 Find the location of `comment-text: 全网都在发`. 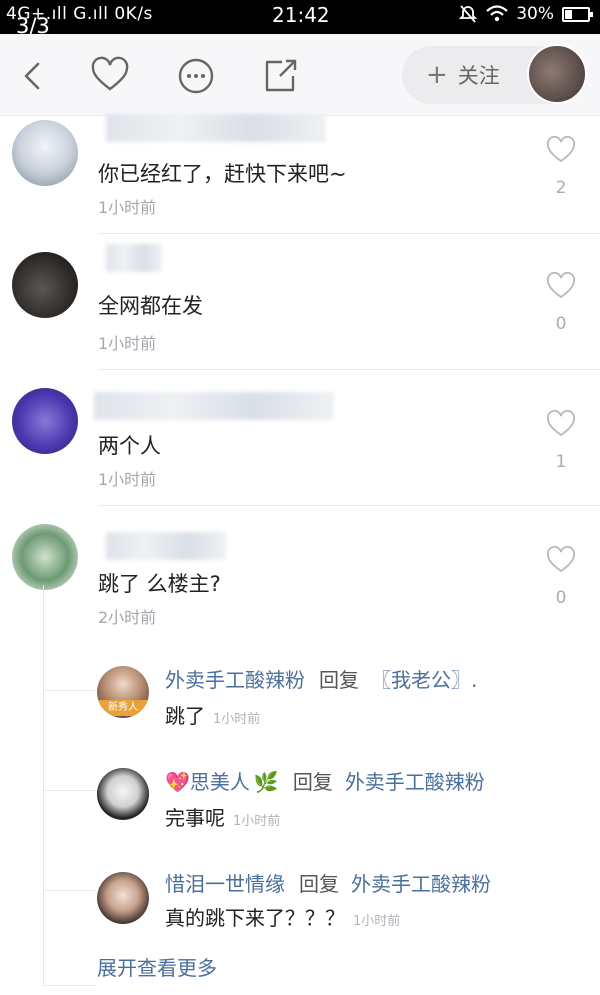

comment-text: 全网都在发 is located at coordinates (150, 306).